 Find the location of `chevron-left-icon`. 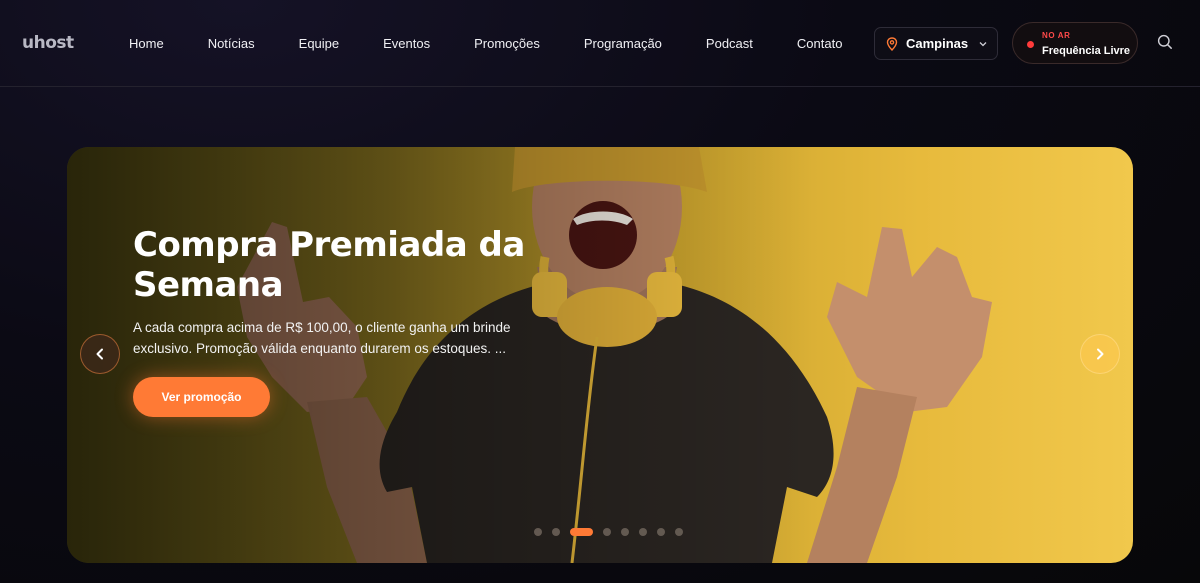

chevron-left-icon is located at coordinates (99, 354).